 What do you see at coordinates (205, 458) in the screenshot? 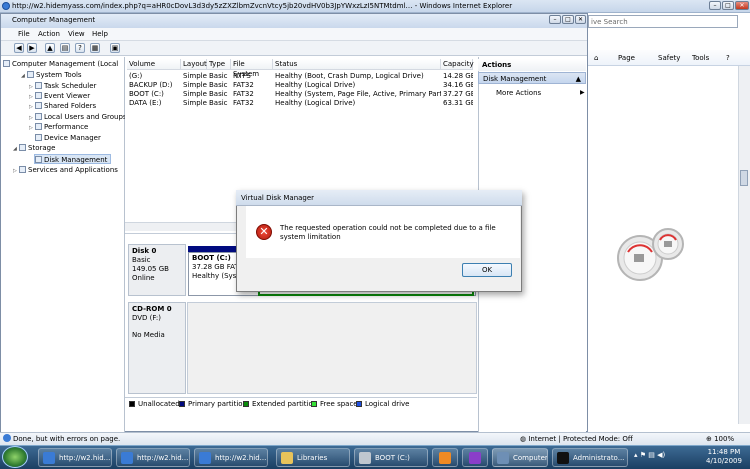
I see `ie-icon` at bounding box center [205, 458].